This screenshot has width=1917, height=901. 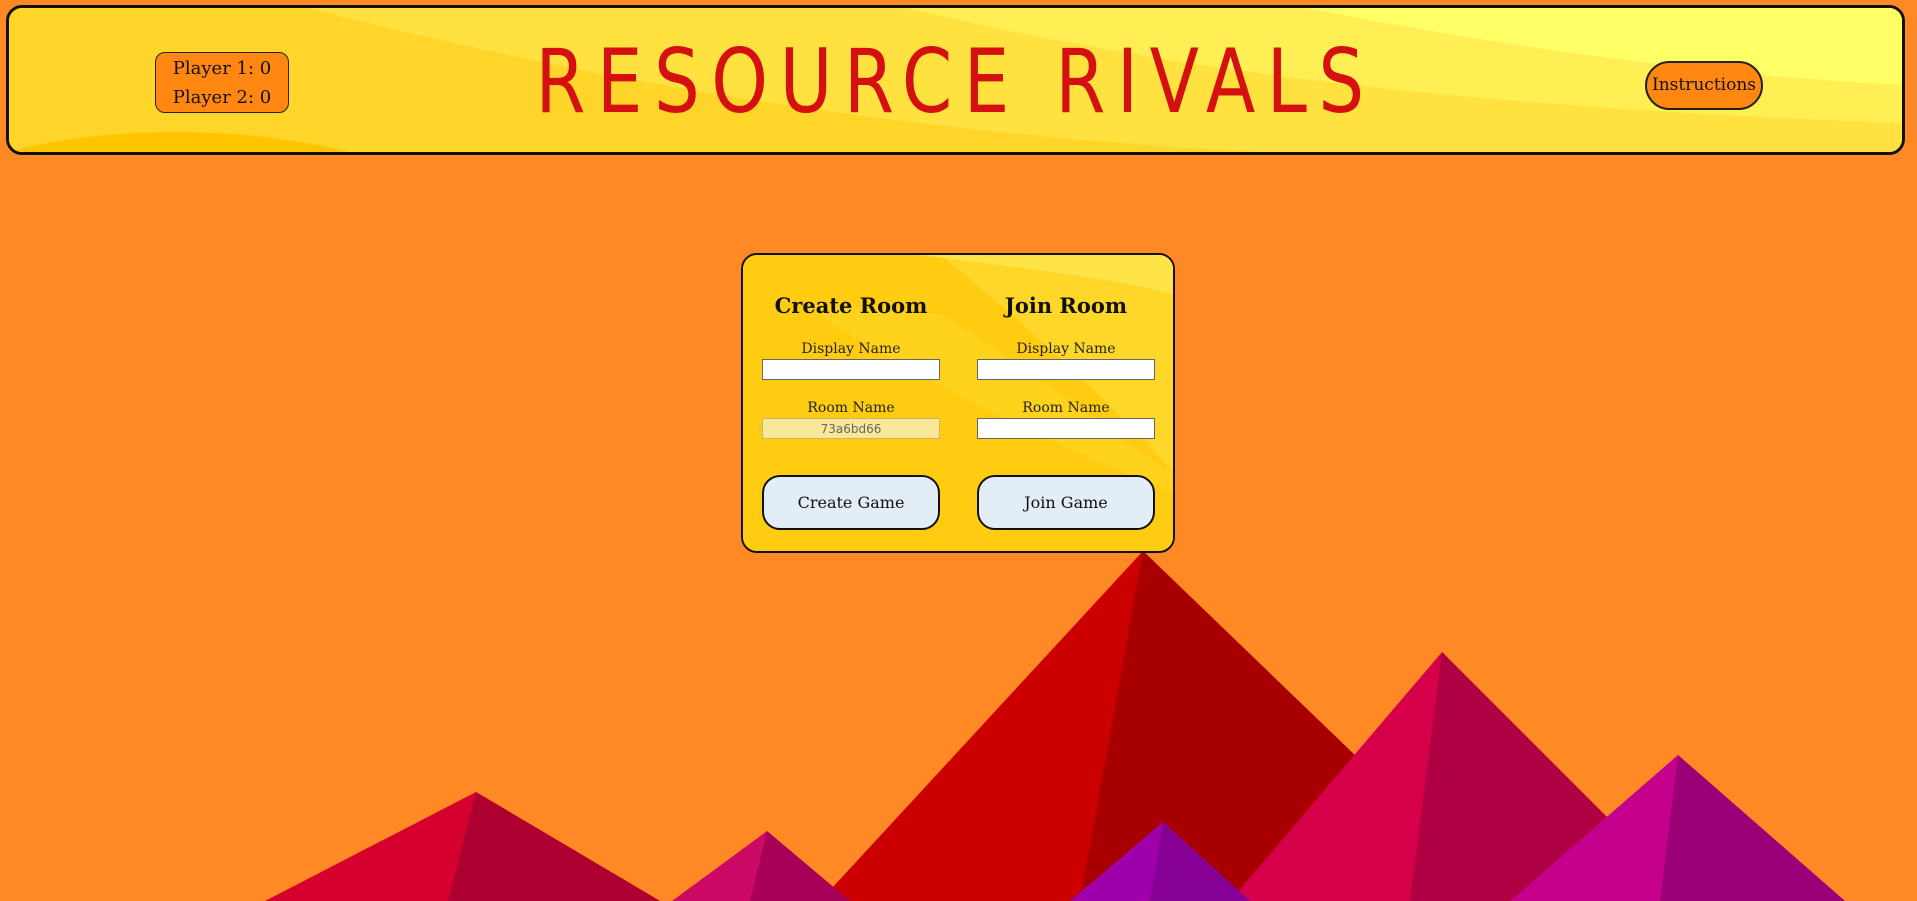 What do you see at coordinates (1066, 369) in the screenshot?
I see `join-display-name-input` at bounding box center [1066, 369].